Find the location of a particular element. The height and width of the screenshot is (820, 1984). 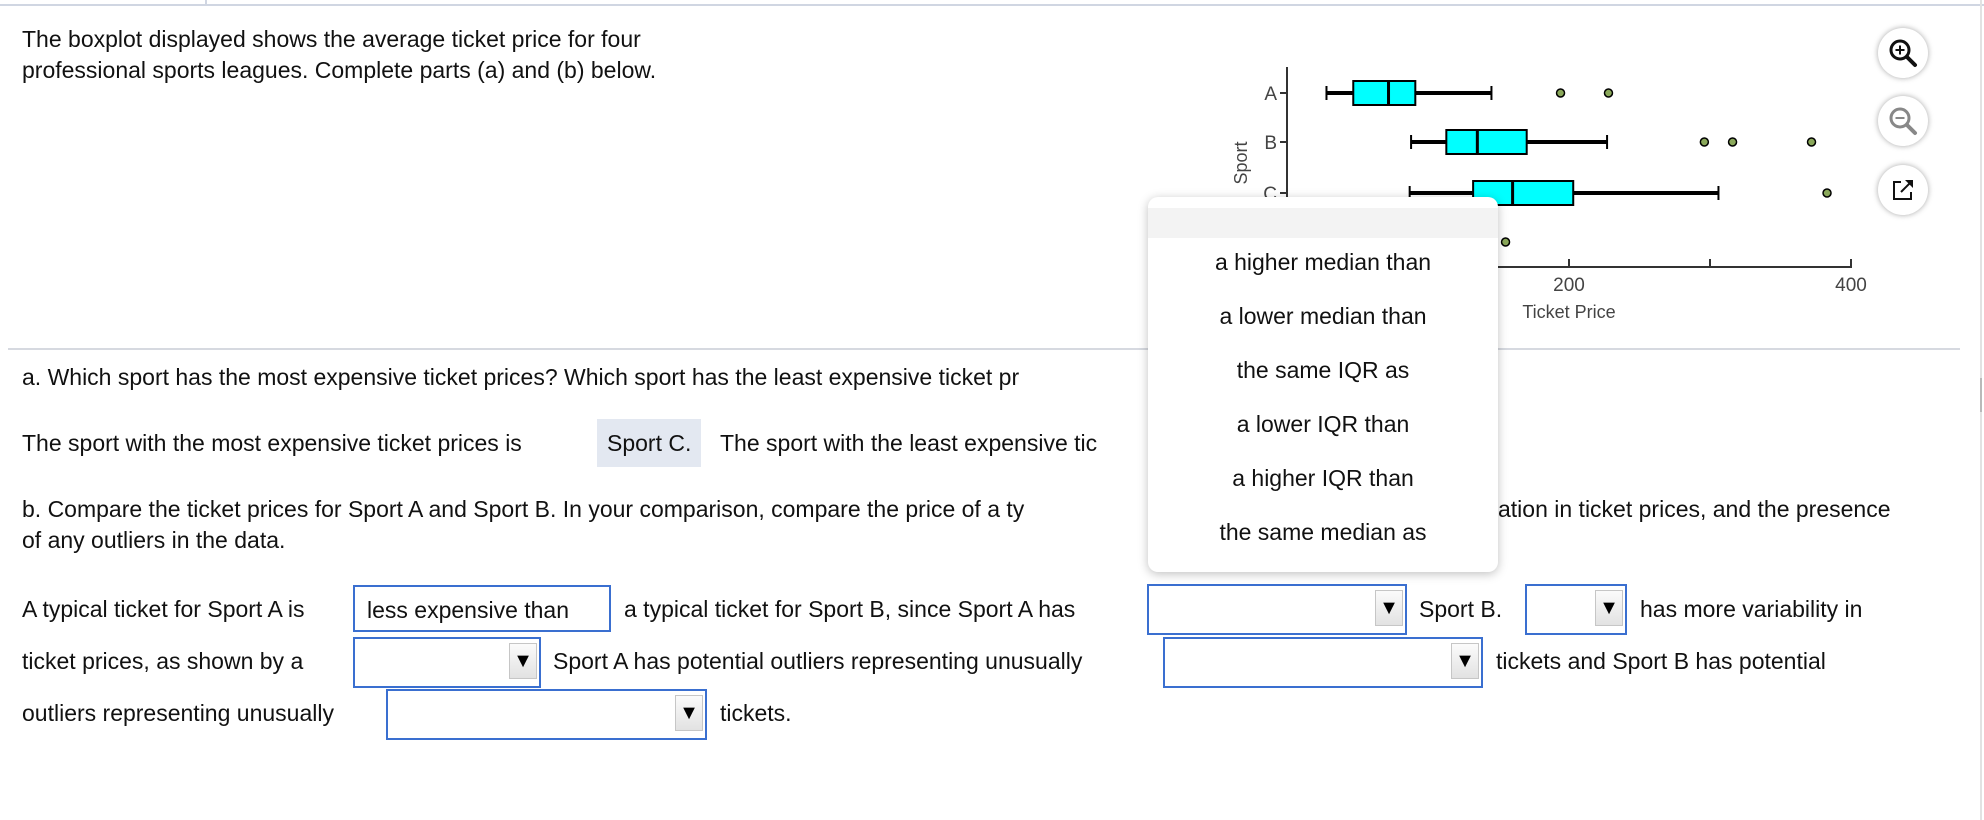

select-sport-a-outliers: ▼ is located at coordinates (1323, 662).